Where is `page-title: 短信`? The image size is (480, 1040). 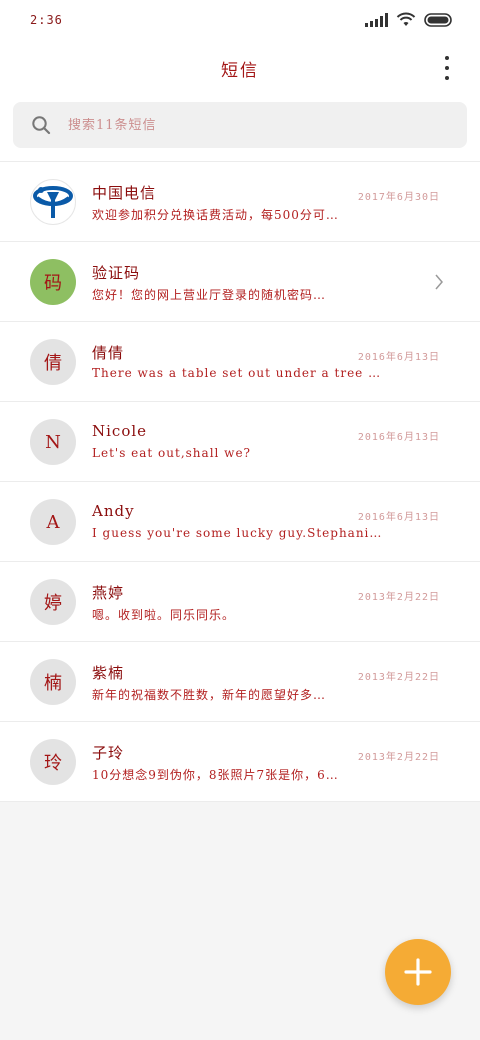 page-title: 短信 is located at coordinates (240, 71).